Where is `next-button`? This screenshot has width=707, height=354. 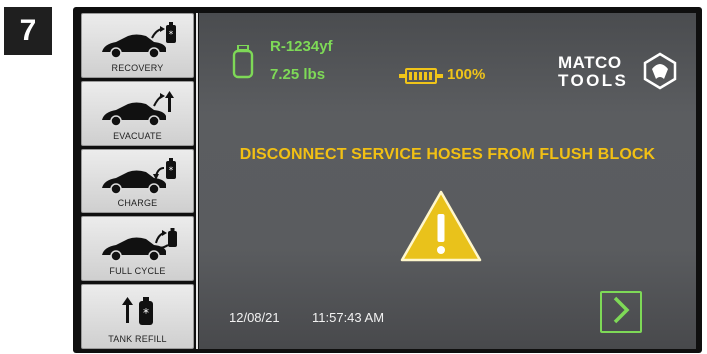 next-button is located at coordinates (621, 312).